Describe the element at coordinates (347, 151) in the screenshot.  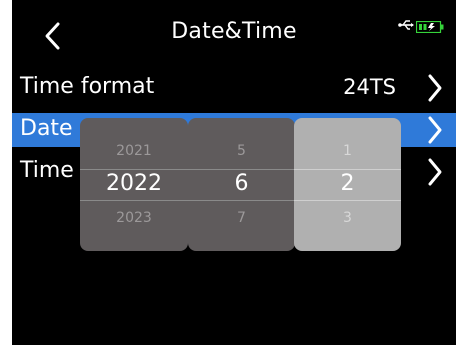
I see `day-option-prev: 1` at that location.